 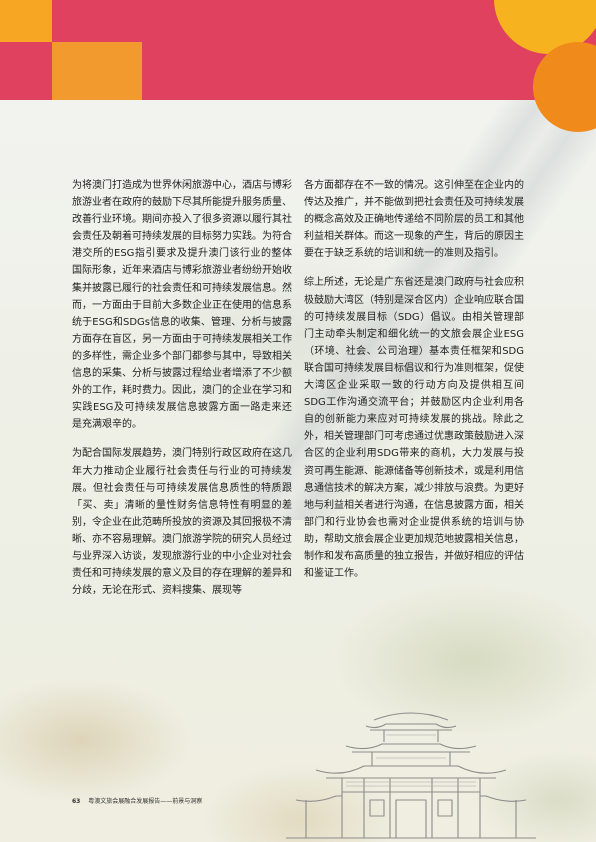 I want to click on report-title: 粤澳文旅会展融合发展报告——前景与洞察, so click(x=145, y=801).